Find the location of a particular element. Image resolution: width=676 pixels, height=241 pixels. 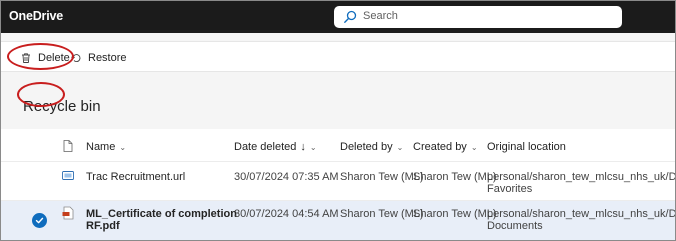

column-header-original-location-label: Original location is located at coordinates (526, 147).